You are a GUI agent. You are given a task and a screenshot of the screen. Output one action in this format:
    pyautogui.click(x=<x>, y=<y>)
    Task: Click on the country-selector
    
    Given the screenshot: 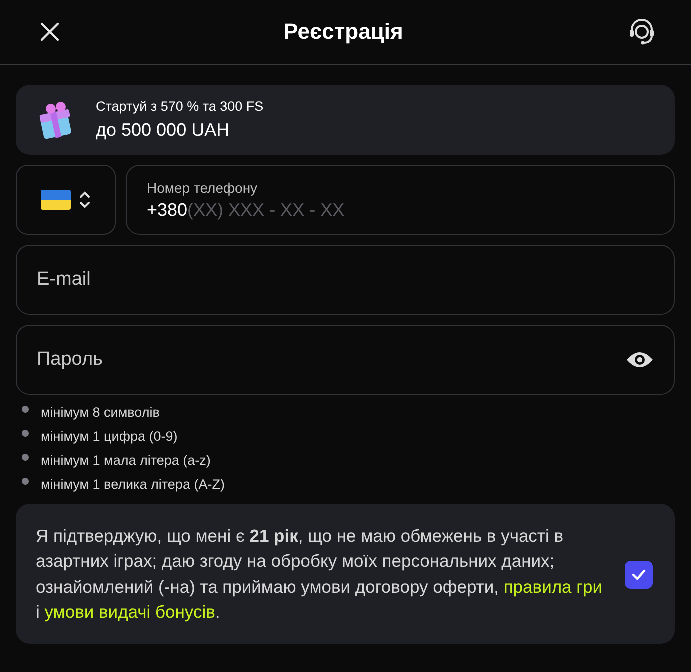 What is the action you would take?
    pyautogui.click(x=66, y=200)
    